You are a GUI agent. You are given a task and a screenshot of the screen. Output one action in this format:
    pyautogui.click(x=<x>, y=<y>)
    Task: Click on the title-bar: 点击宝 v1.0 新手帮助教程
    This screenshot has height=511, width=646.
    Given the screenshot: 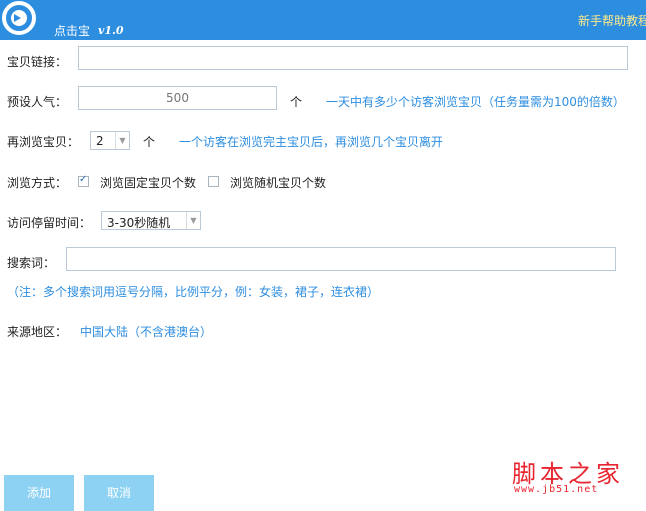 What is the action you would take?
    pyautogui.click(x=323, y=20)
    